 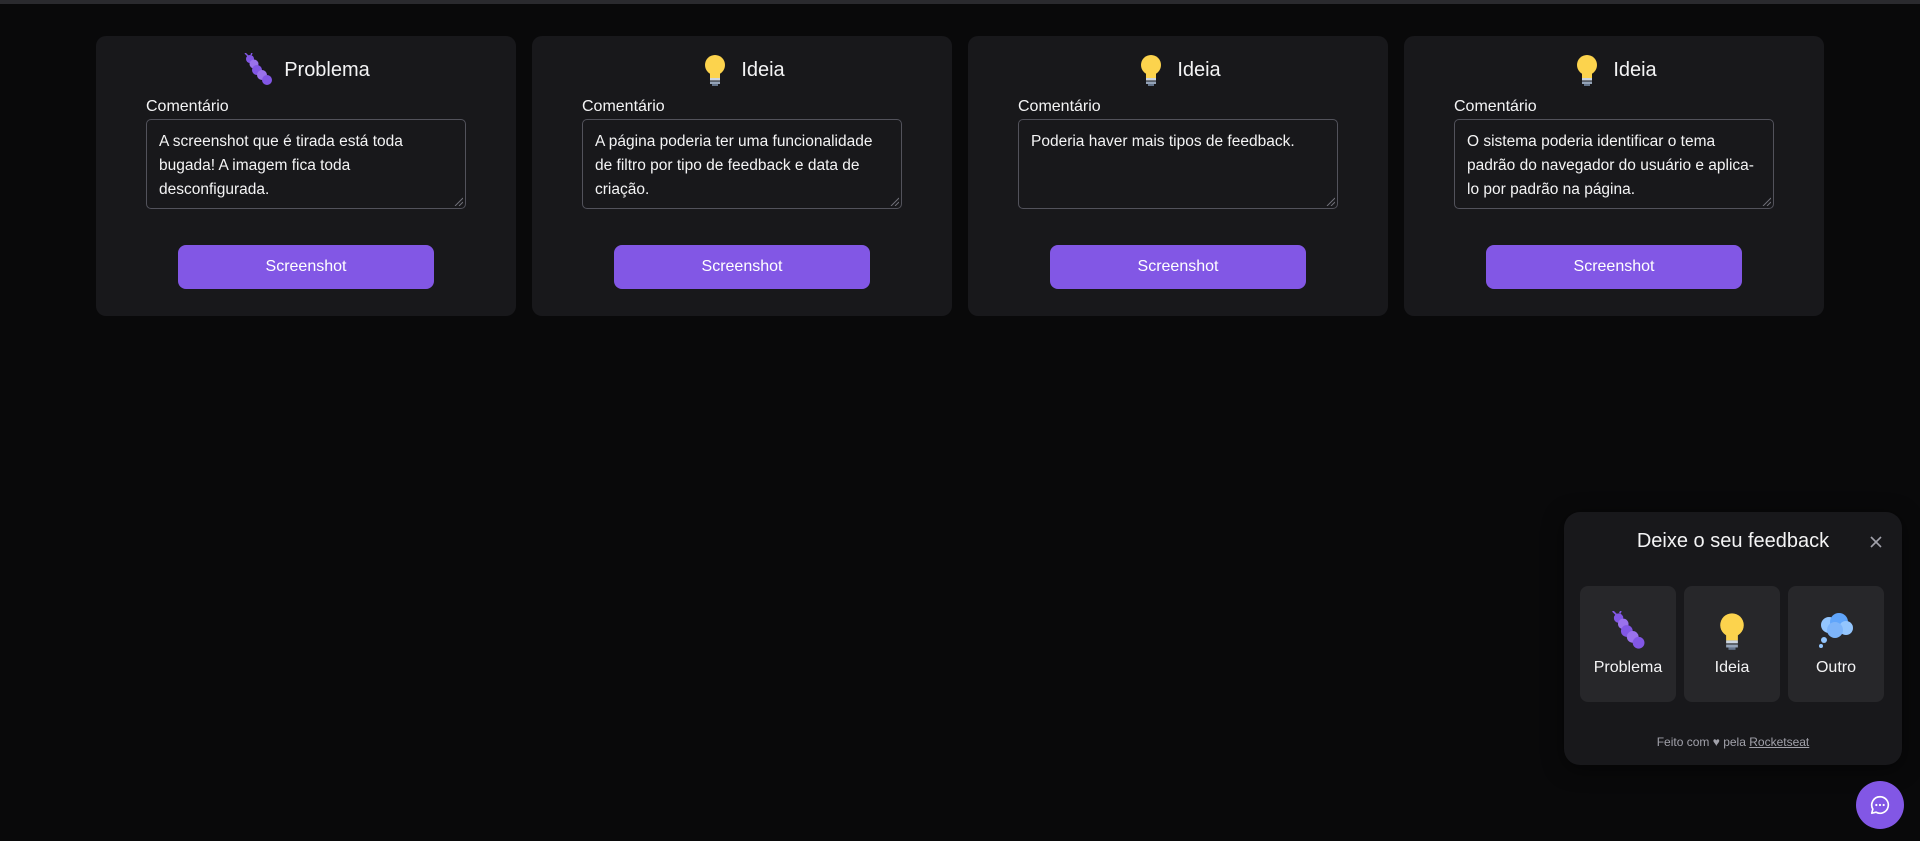 I want to click on close-icon, so click(x=1876, y=542).